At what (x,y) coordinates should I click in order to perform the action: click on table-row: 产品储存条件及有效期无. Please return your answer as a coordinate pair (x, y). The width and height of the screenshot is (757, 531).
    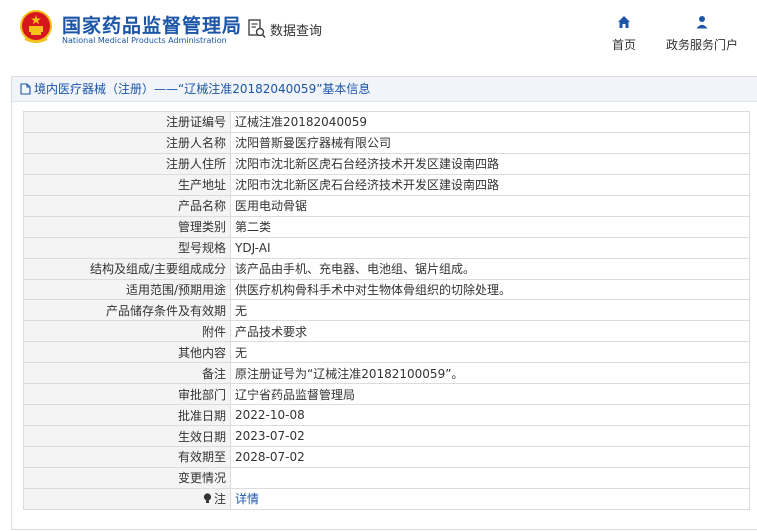
    Looking at the image, I should click on (386, 310).